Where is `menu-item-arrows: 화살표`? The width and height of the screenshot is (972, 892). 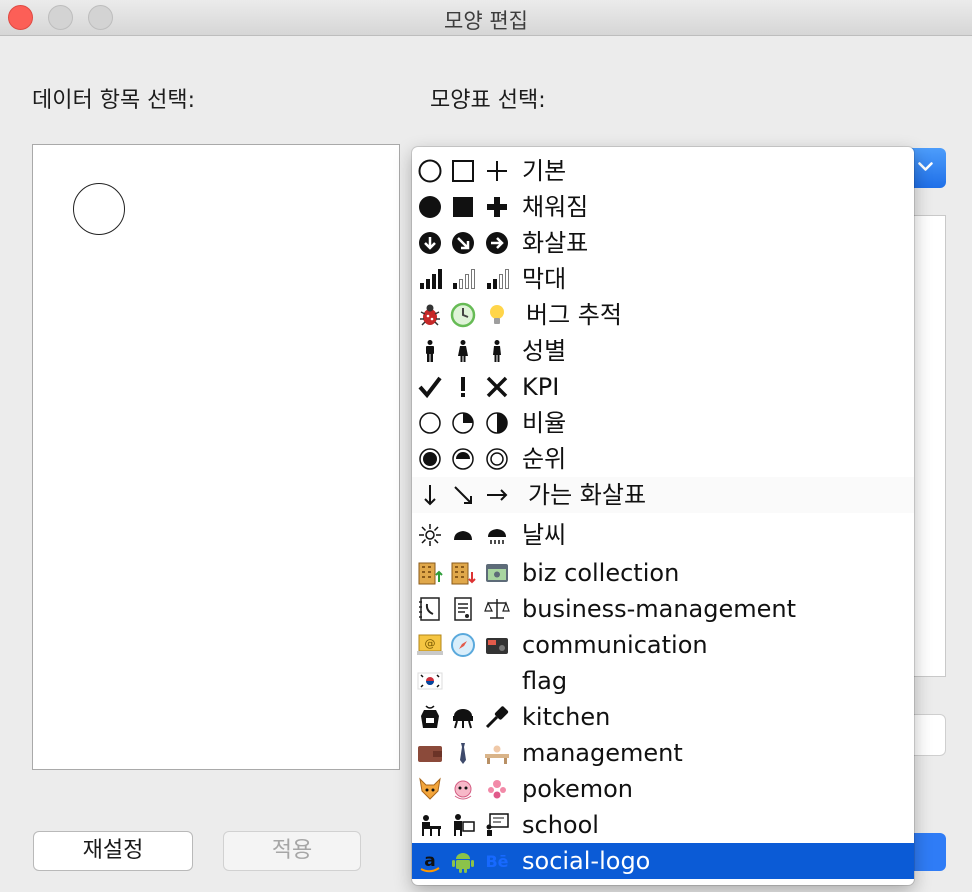
menu-item-arrows: 화살표 is located at coordinates (663, 243).